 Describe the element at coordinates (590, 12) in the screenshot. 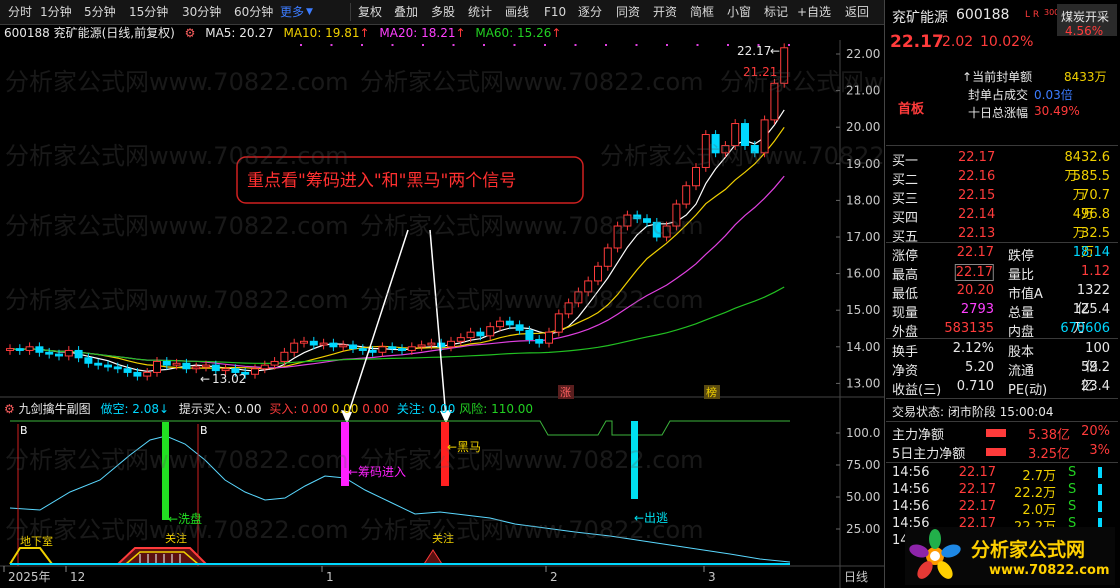

I see `tool-zhufen: 逐分` at that location.